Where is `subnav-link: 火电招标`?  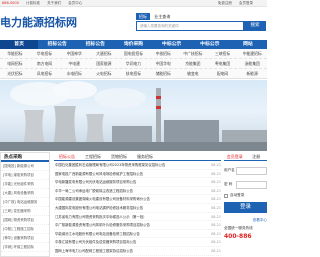
subnav-link: 火电招标 is located at coordinates (104, 73).